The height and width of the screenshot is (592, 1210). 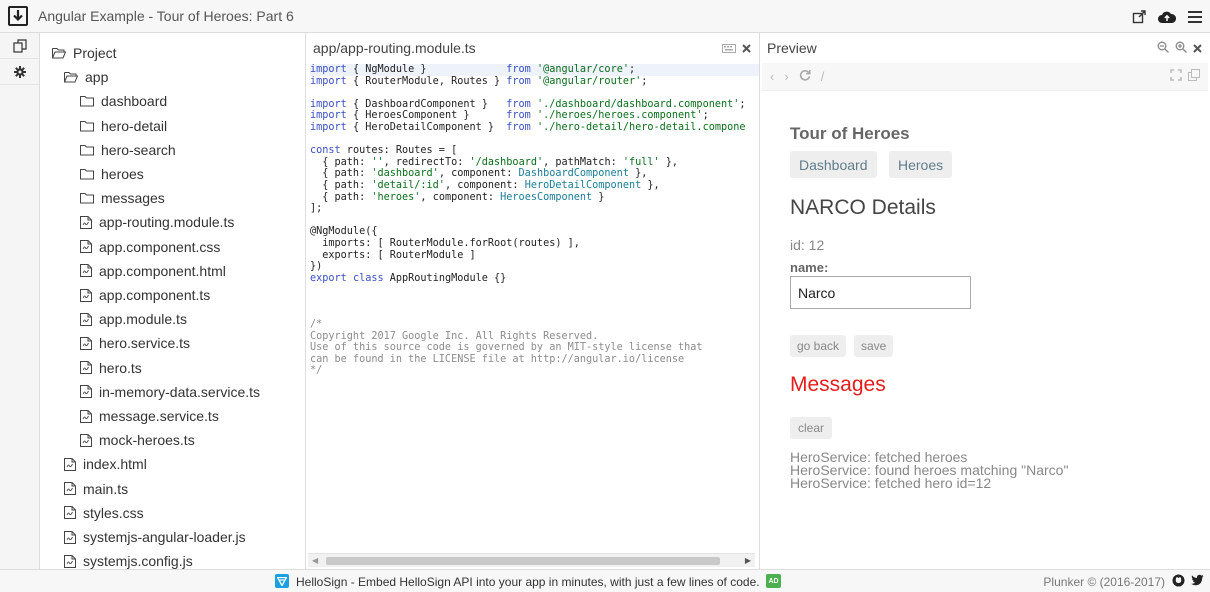 I want to click on tree-item-label: app-routing.module.ts, so click(x=167, y=222).